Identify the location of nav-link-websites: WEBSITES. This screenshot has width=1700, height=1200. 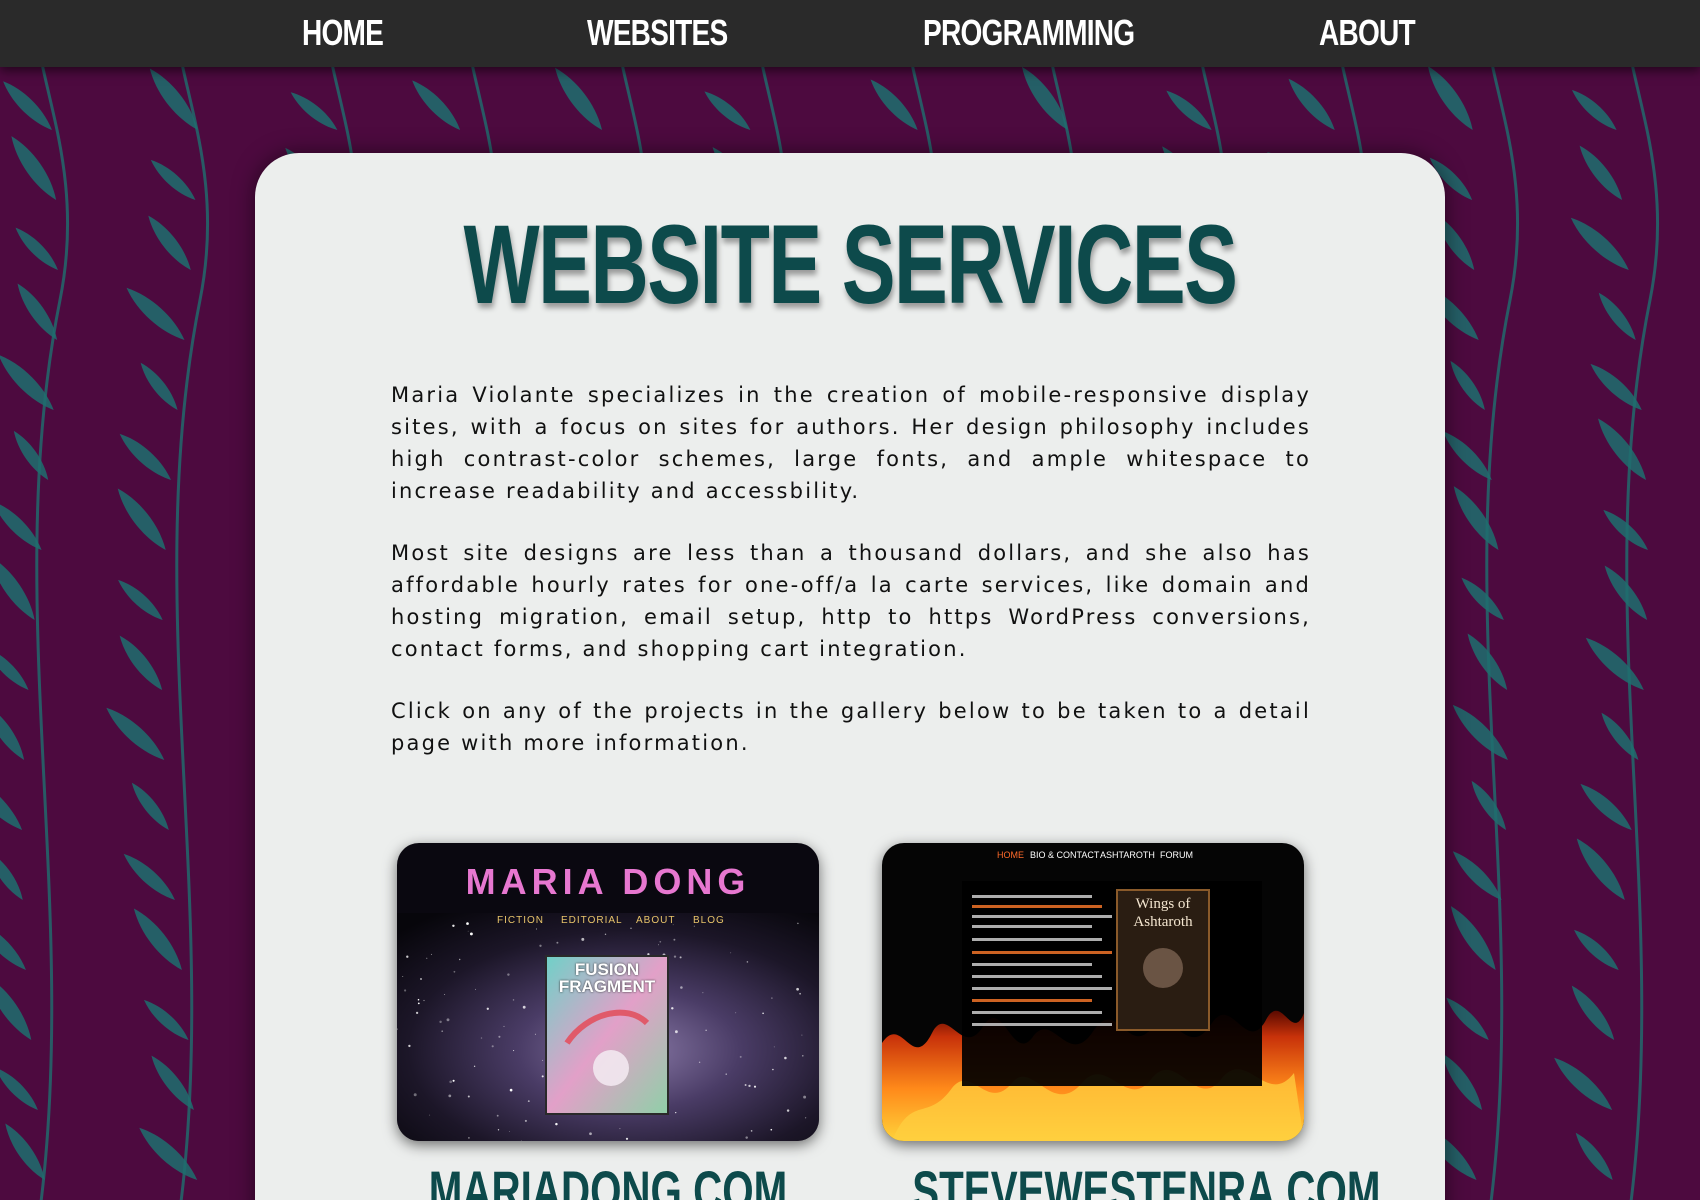
(657, 33).